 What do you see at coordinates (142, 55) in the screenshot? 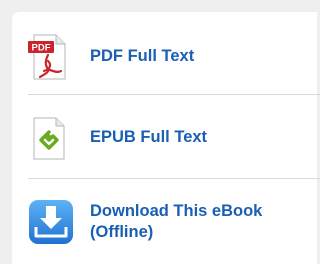
I see `pdf-full-text-label: PDF Full Text` at bounding box center [142, 55].